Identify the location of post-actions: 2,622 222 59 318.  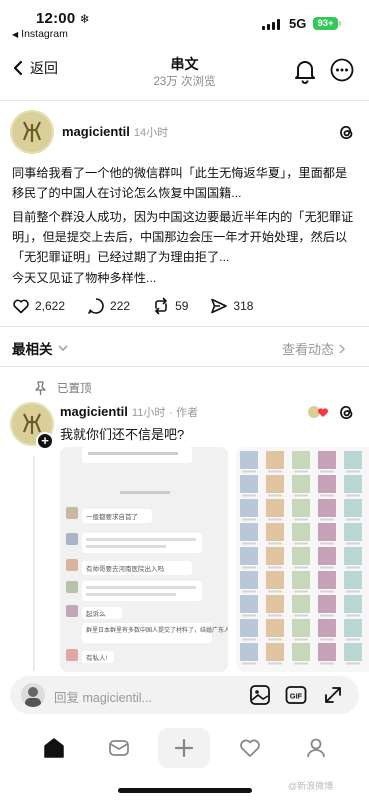
(143, 306).